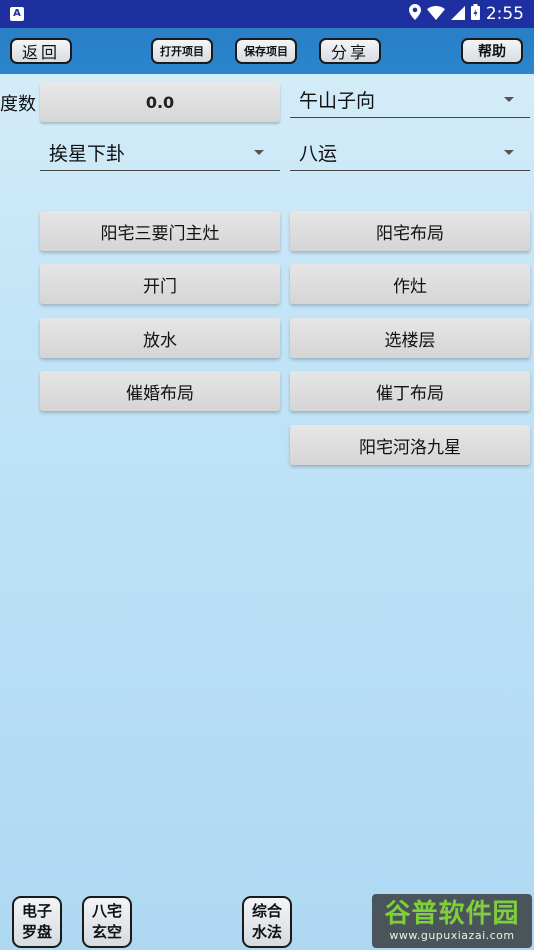  I want to click on top-toolbar: 返回 打开项目 保存项目 分享 帮助, so click(267, 51).